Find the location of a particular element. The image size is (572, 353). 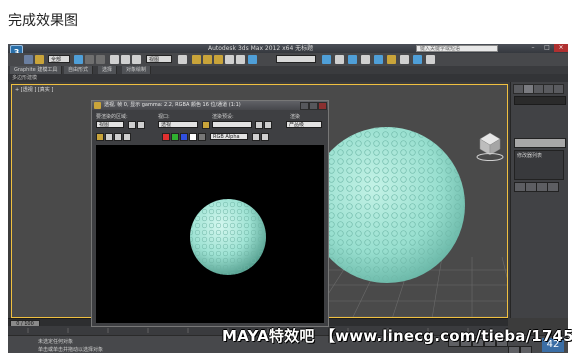

tab-freeform: 自由形式 is located at coordinates (79, 70).